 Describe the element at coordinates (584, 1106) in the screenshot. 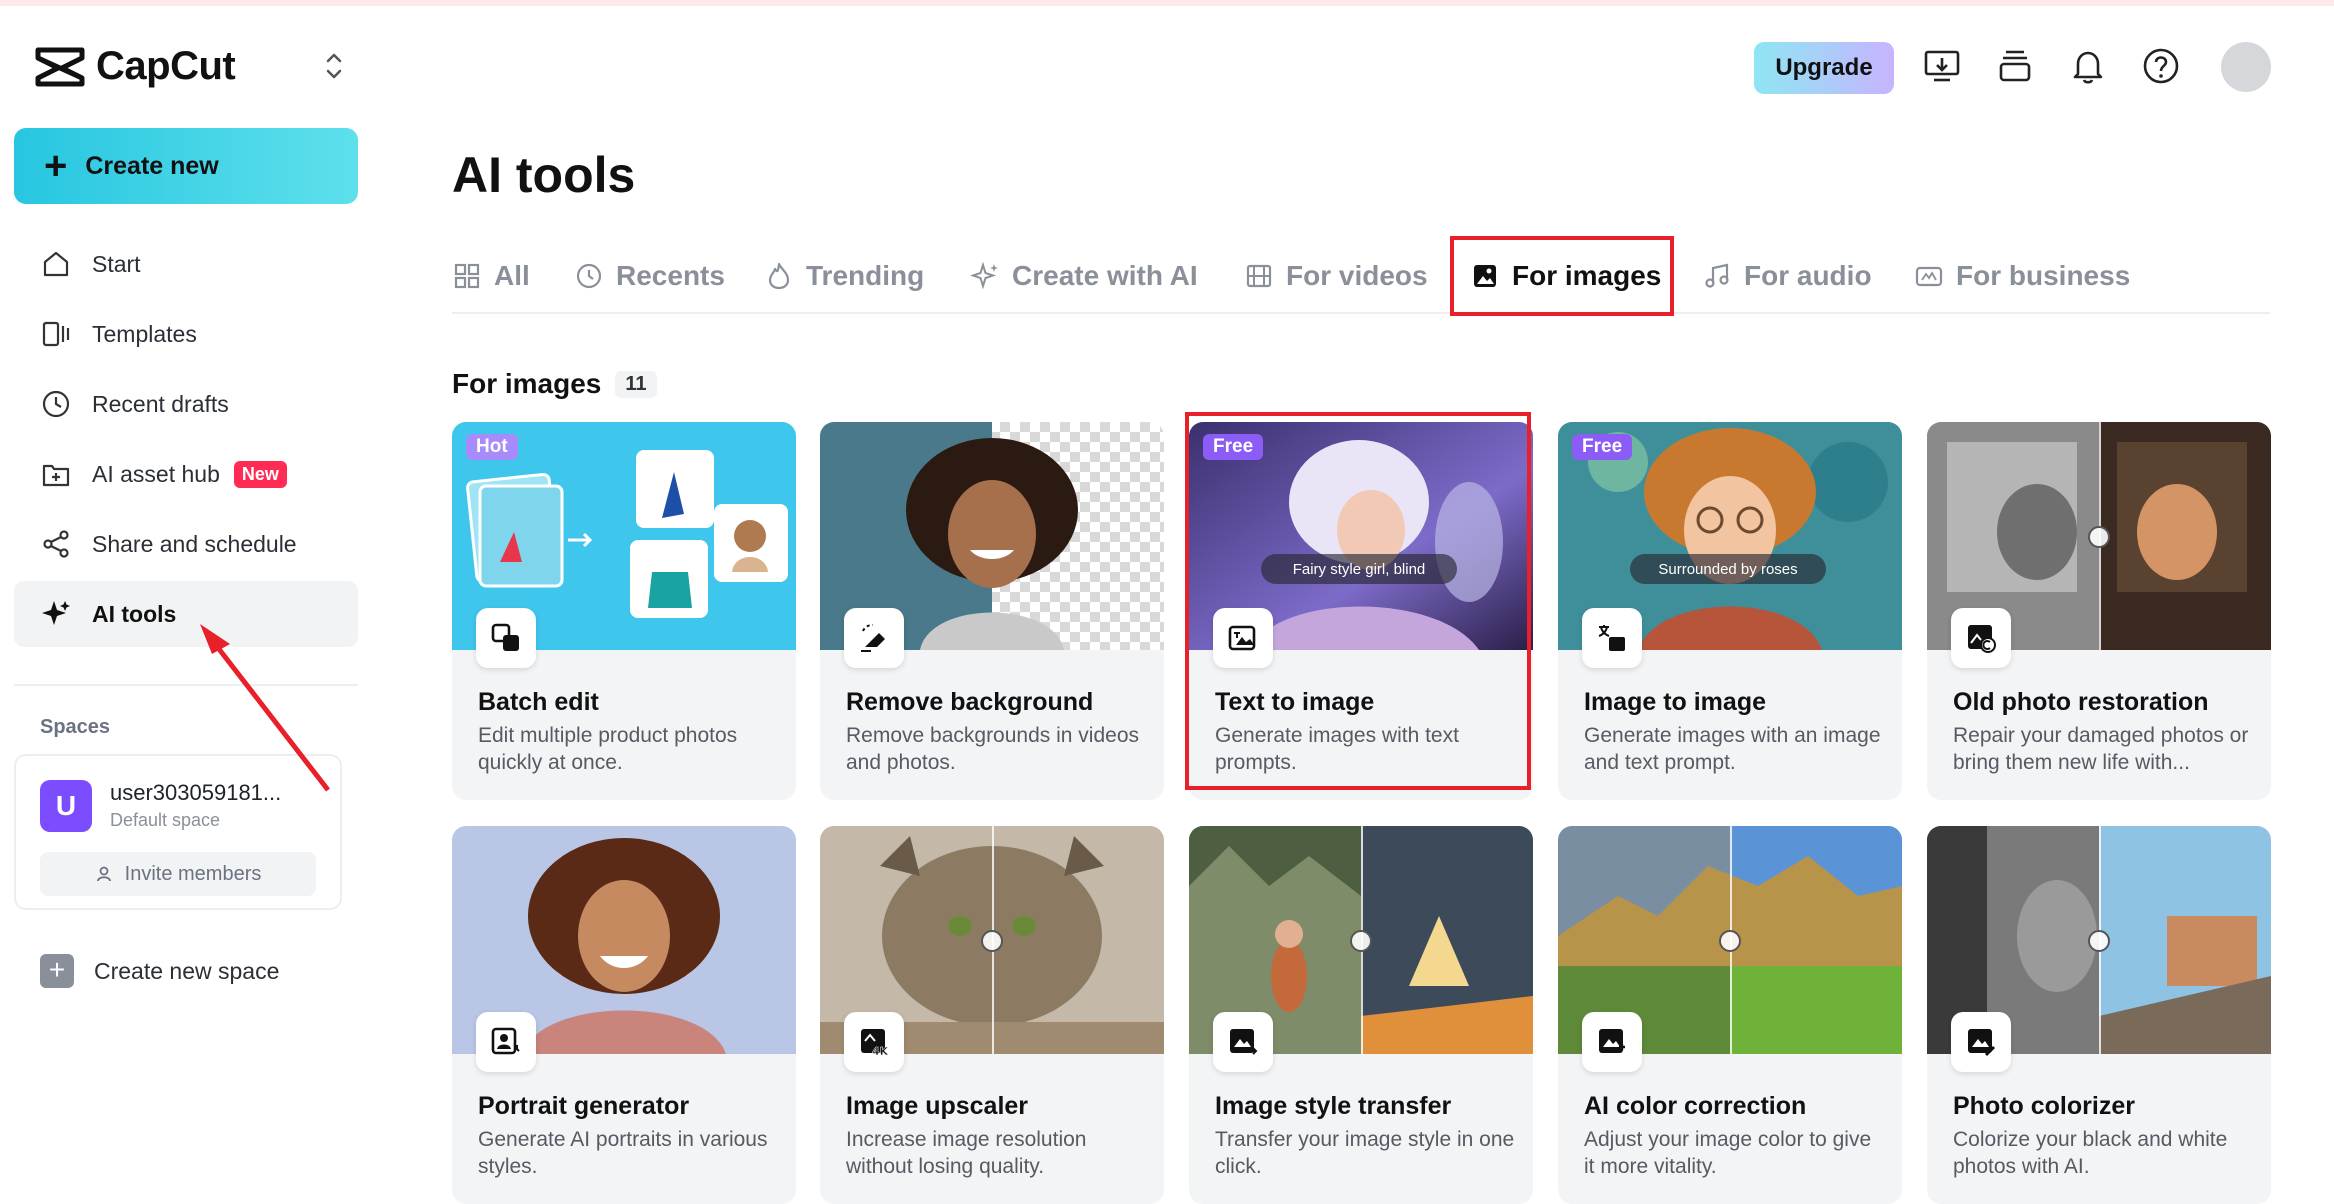

I see `tool-card-title: Portrait generator` at that location.